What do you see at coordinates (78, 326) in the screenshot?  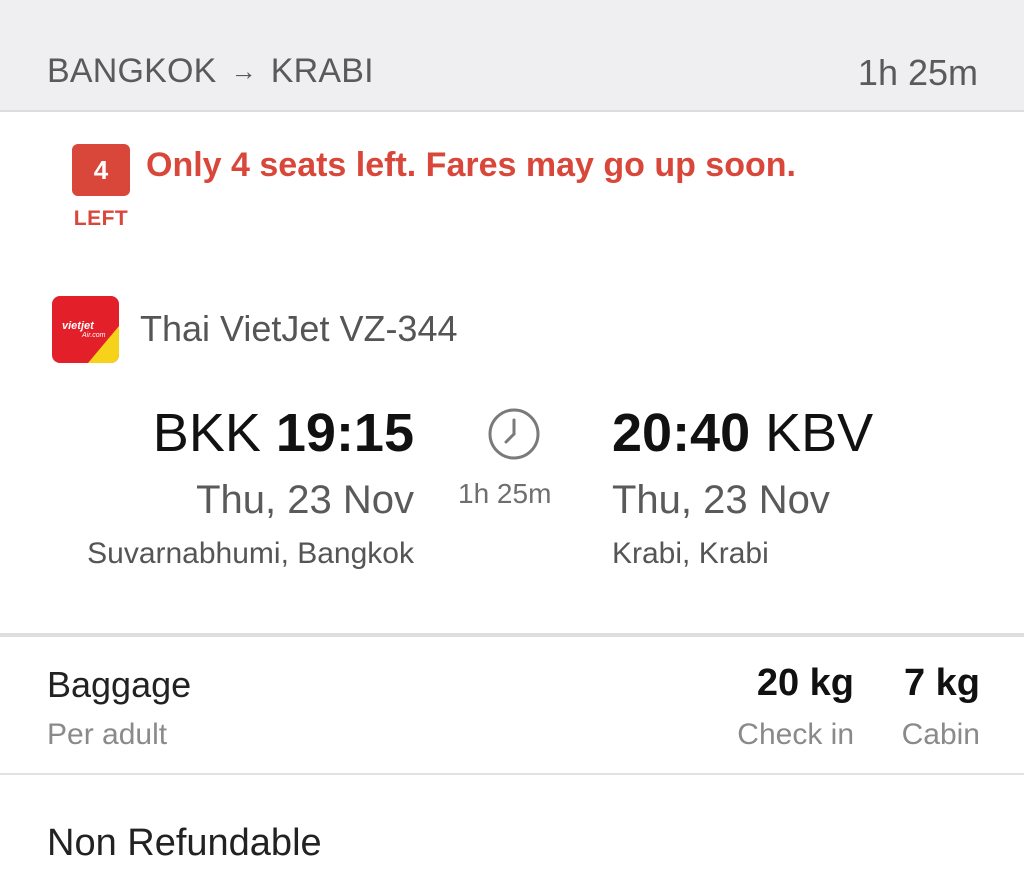 I see `logo-text-top: vietjet` at bounding box center [78, 326].